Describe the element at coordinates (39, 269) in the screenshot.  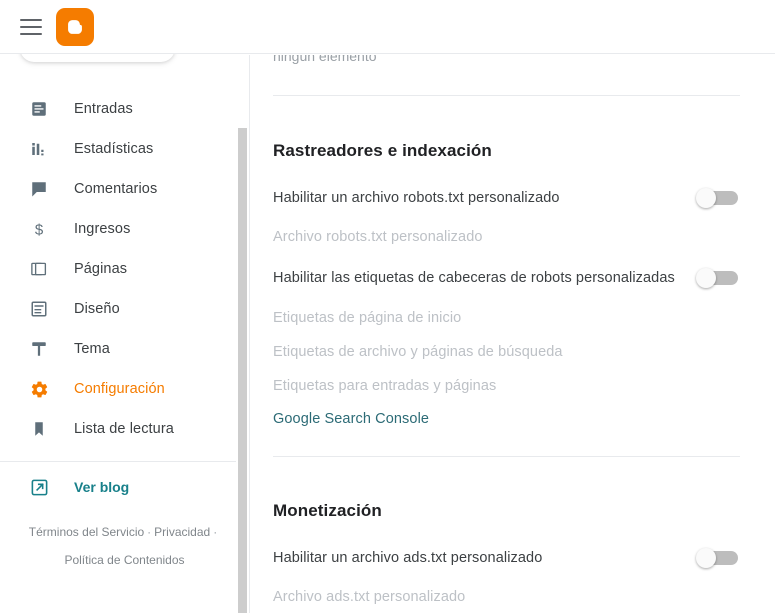
I see `pages-icon` at that location.